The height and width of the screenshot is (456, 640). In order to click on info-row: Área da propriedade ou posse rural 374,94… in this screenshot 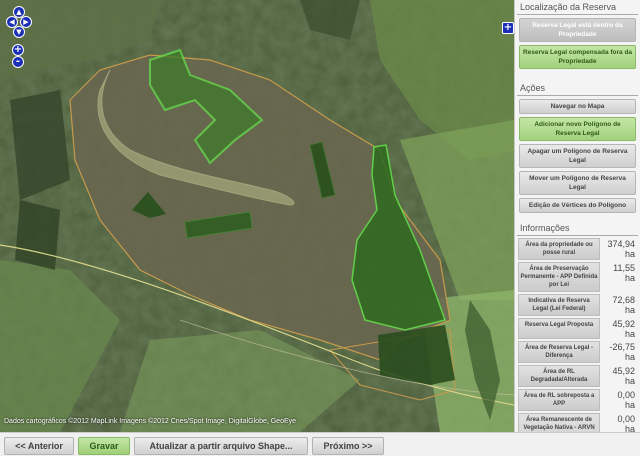, I will do `click(577, 249)`.